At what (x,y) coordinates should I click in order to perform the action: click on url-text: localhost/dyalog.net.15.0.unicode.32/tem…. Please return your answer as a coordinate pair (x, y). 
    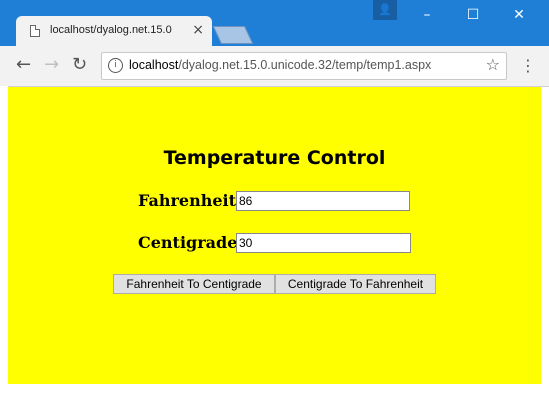
    Looking at the image, I should click on (280, 65).